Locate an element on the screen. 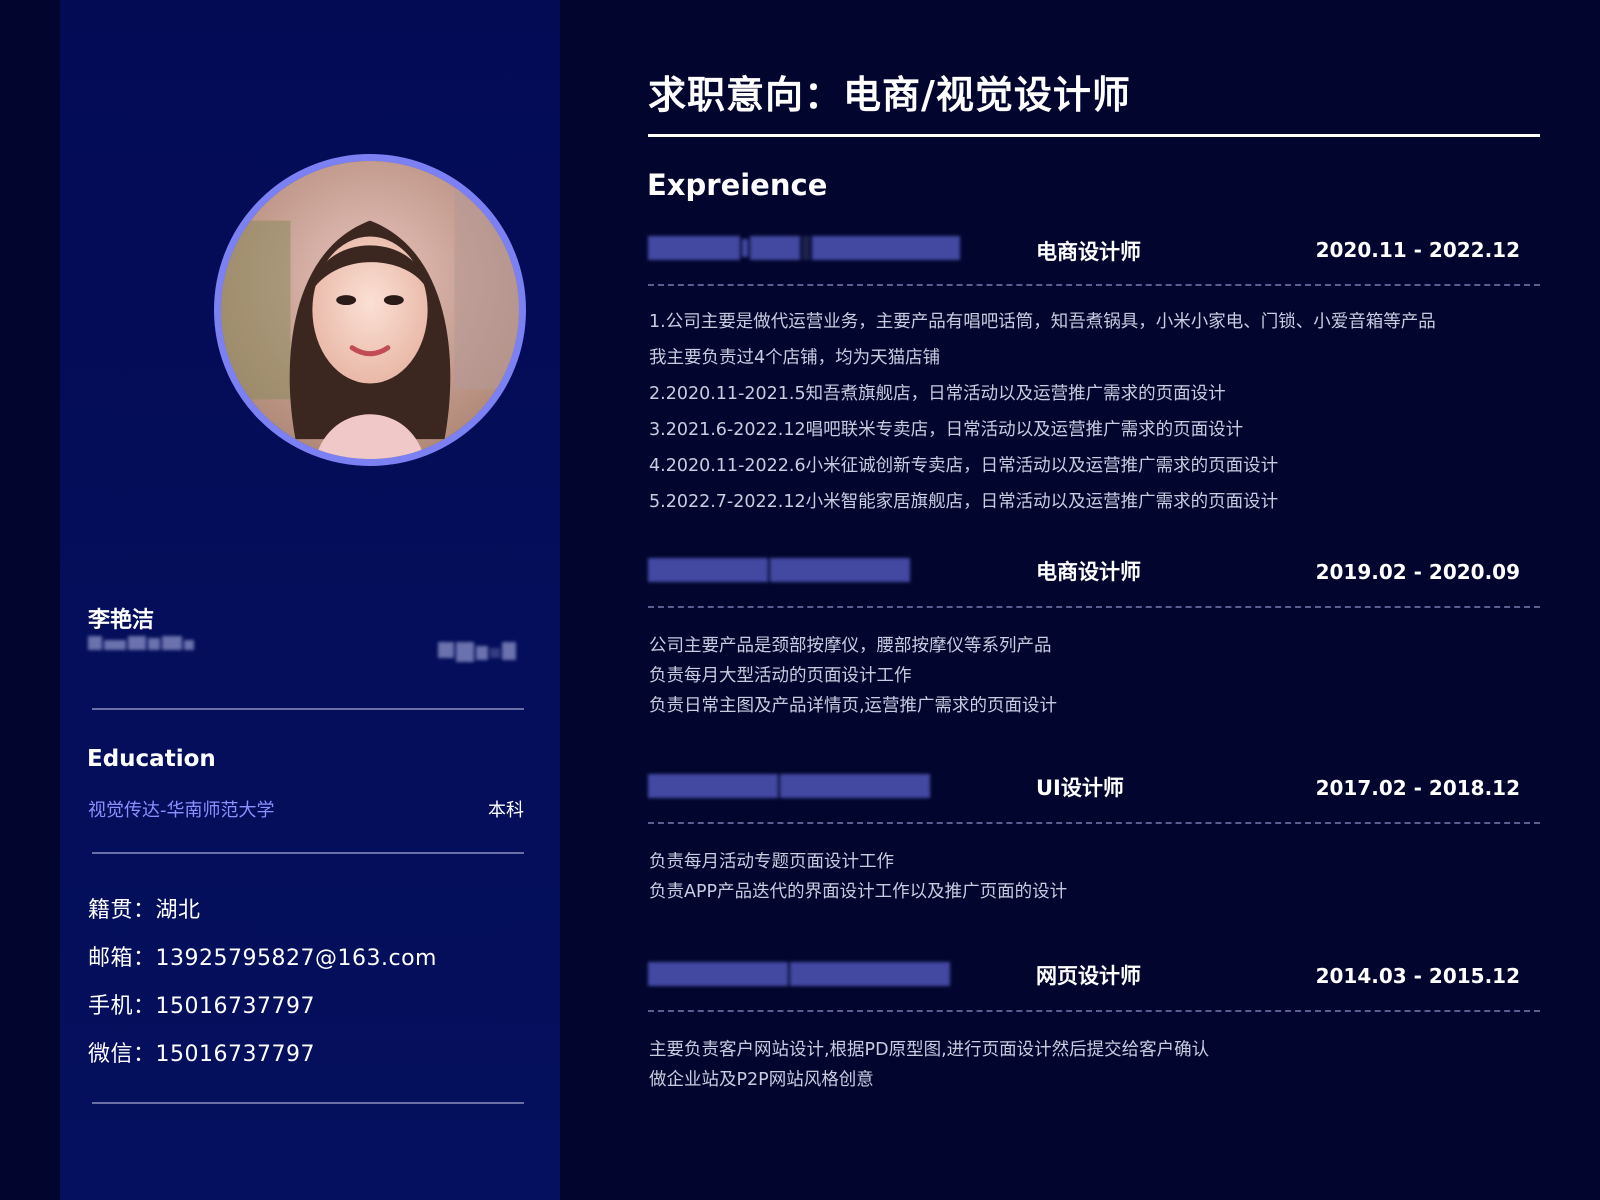  job-date: 2019.02 - 2020.09 is located at coordinates (1417, 572).